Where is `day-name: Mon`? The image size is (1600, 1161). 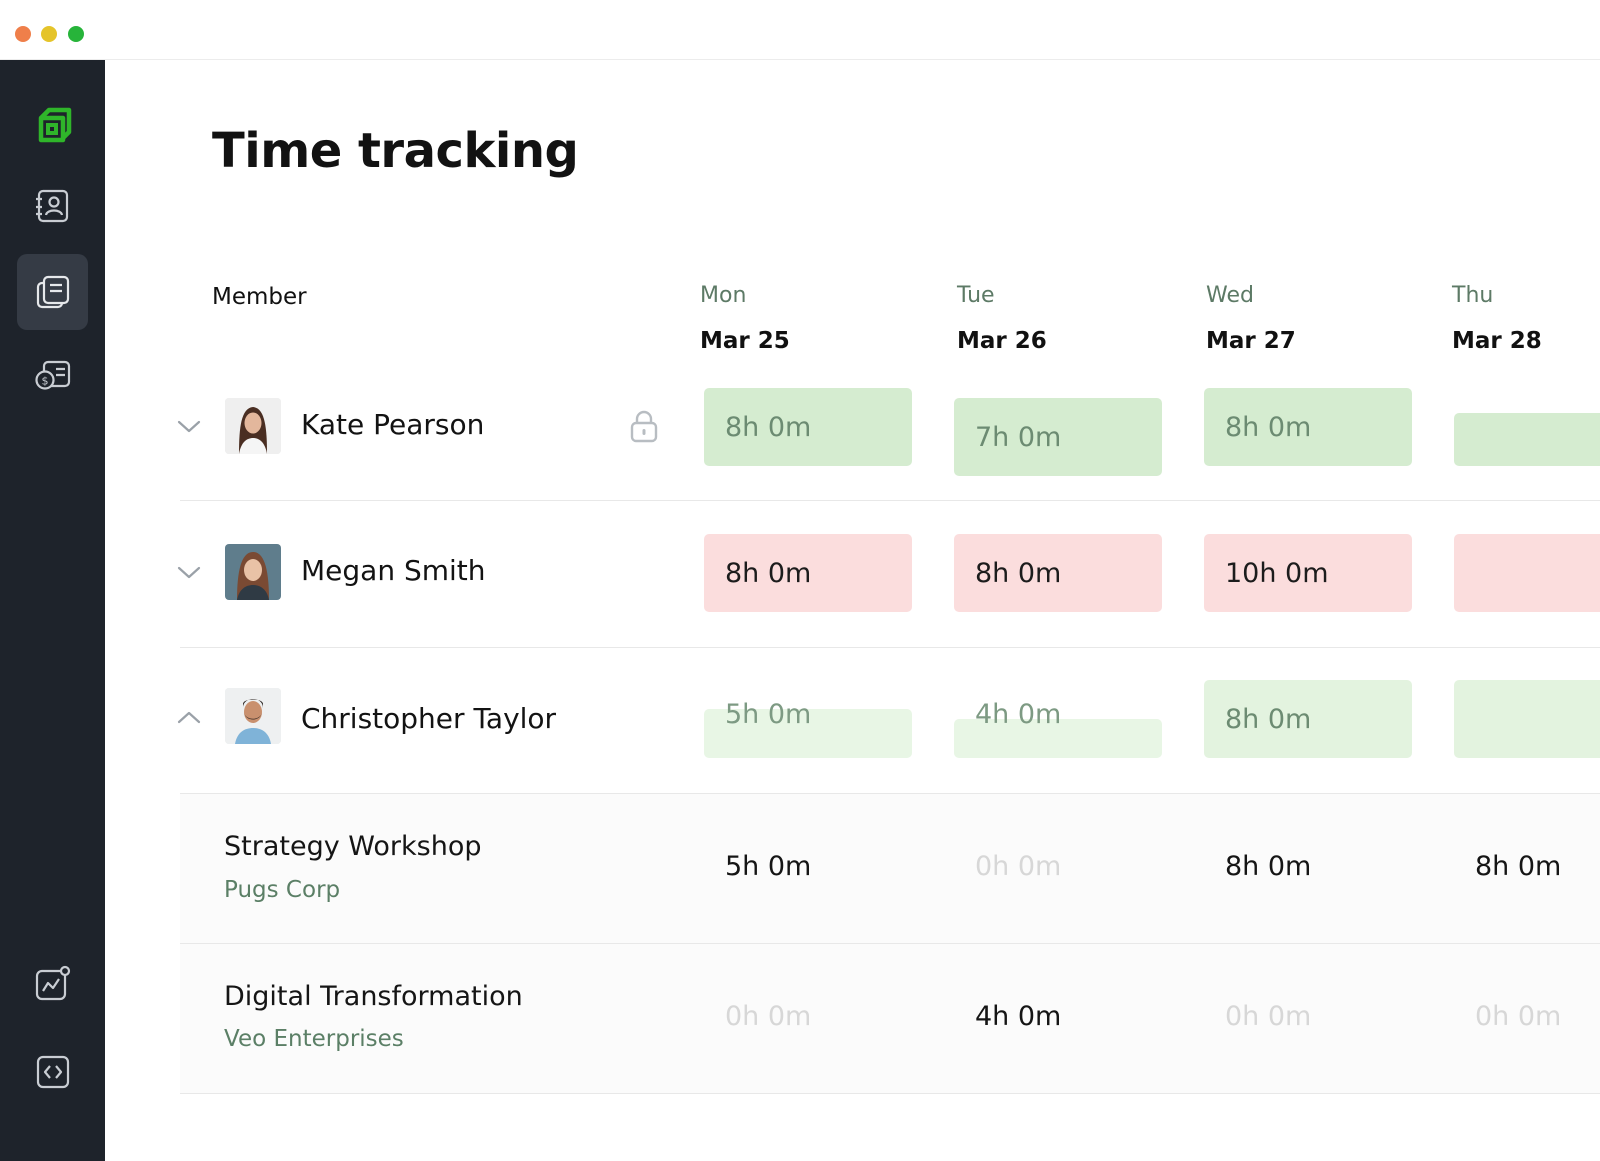 day-name: Mon is located at coordinates (723, 295).